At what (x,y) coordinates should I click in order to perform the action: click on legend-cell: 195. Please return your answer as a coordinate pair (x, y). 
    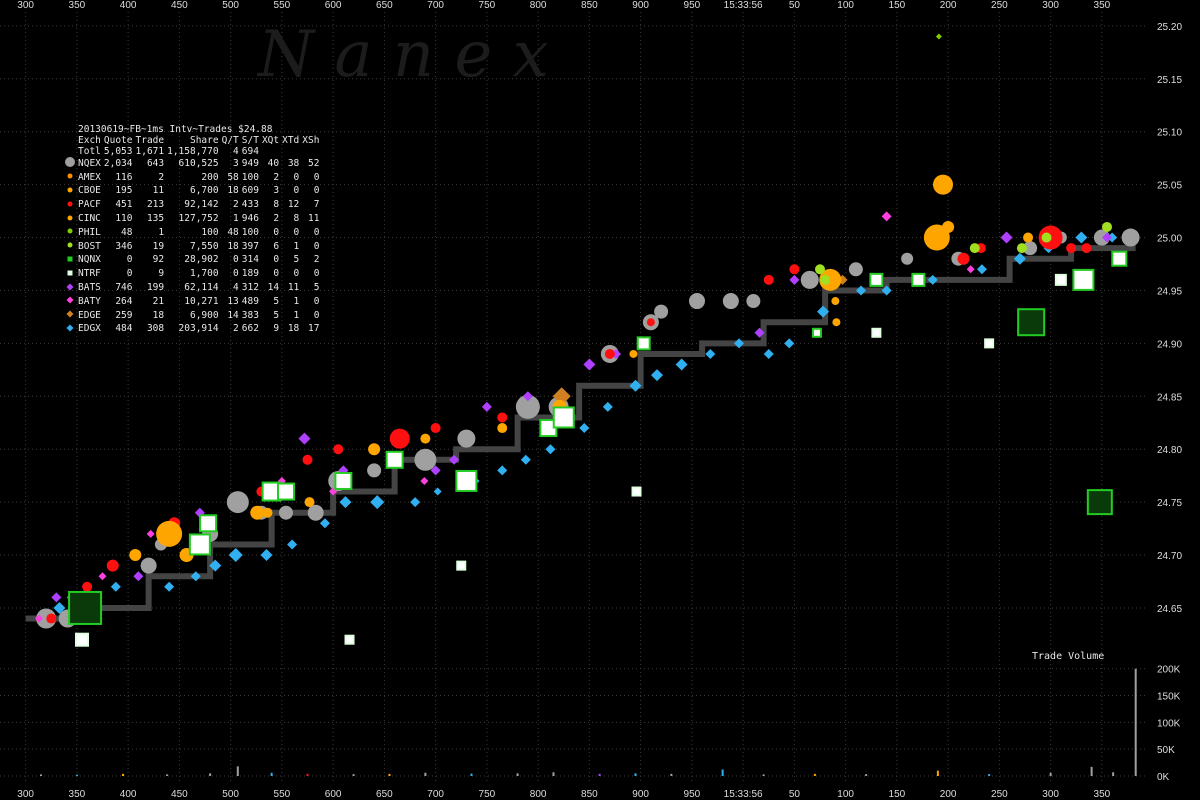
    Looking at the image, I should click on (124, 191).